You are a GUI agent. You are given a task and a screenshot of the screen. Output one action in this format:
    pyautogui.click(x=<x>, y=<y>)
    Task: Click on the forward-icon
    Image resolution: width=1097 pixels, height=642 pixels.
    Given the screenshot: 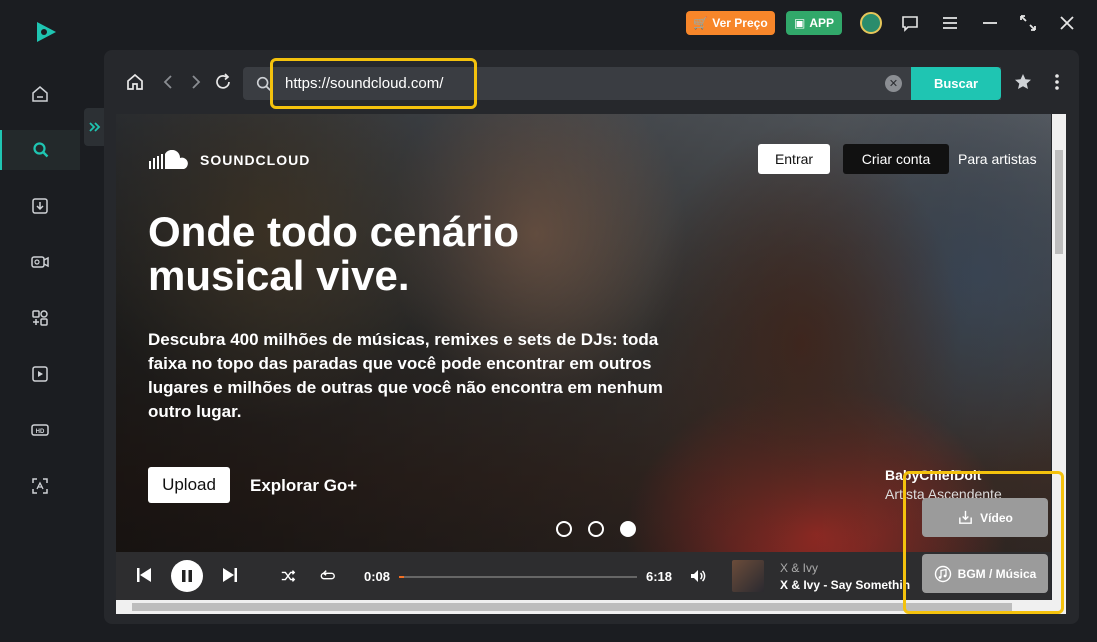 What is the action you would take?
    pyautogui.click(x=195, y=82)
    